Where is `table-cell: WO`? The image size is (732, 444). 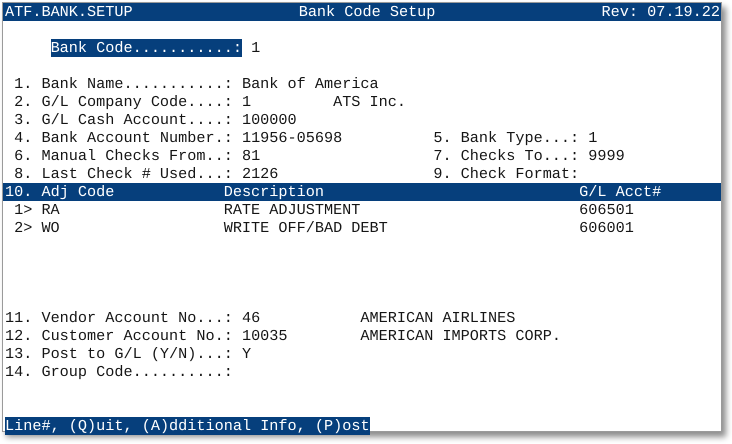
table-cell: WO is located at coordinates (50, 228).